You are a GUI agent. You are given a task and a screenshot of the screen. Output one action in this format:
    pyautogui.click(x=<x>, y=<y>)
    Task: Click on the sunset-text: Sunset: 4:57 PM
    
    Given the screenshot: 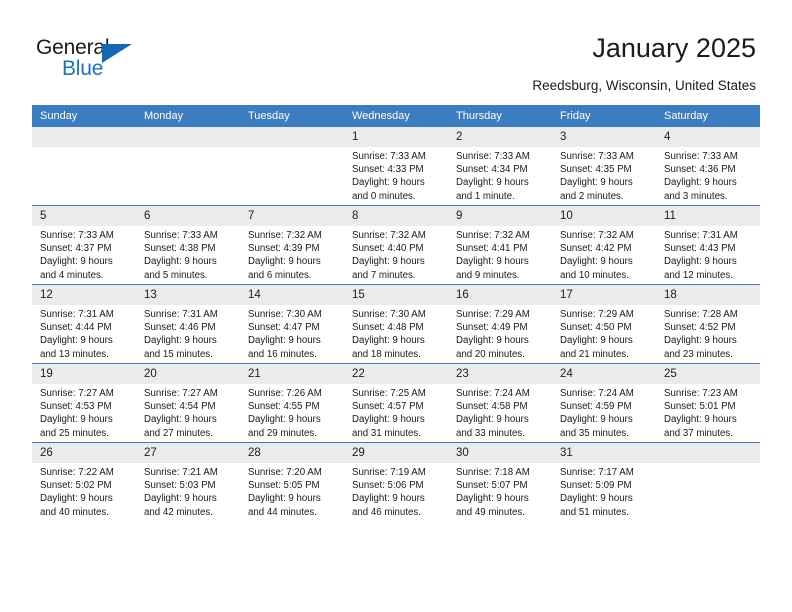 What is the action you would take?
    pyautogui.click(x=388, y=407)
    